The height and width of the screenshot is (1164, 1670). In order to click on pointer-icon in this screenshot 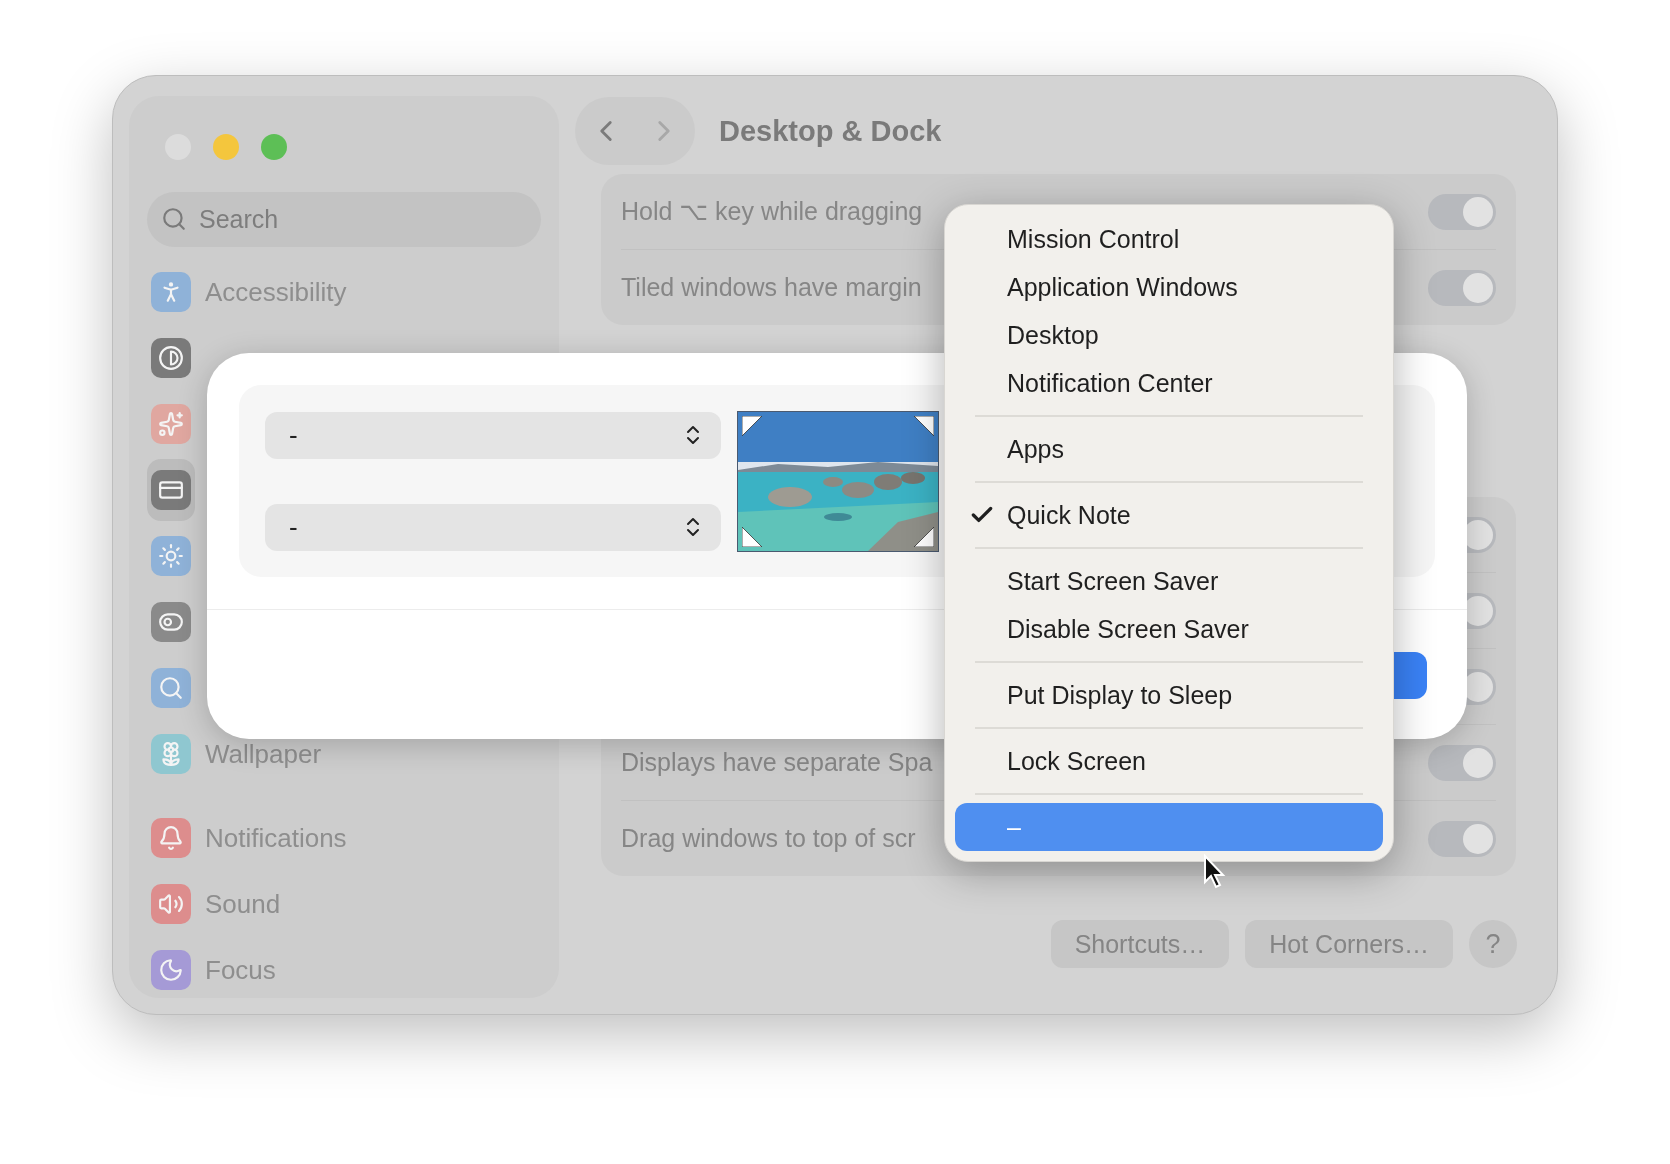, I will do `click(1215, 872)`.